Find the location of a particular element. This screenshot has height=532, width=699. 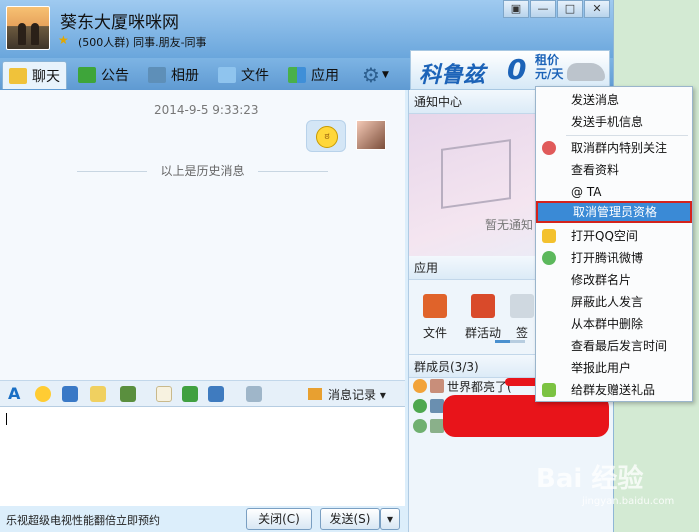

app-files: 文件 is located at coordinates (435, 317).